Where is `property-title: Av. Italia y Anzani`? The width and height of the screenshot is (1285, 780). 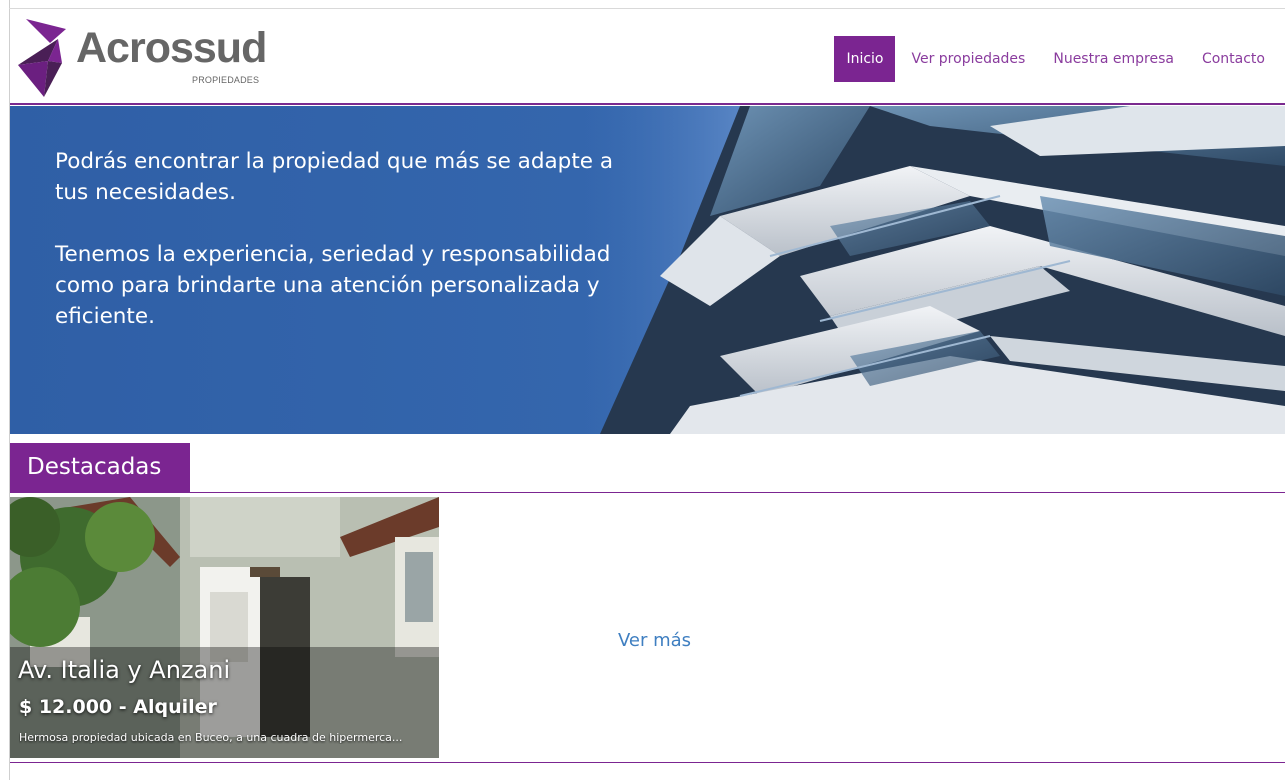
property-title: Av. Italia y Anzani is located at coordinates (124, 670).